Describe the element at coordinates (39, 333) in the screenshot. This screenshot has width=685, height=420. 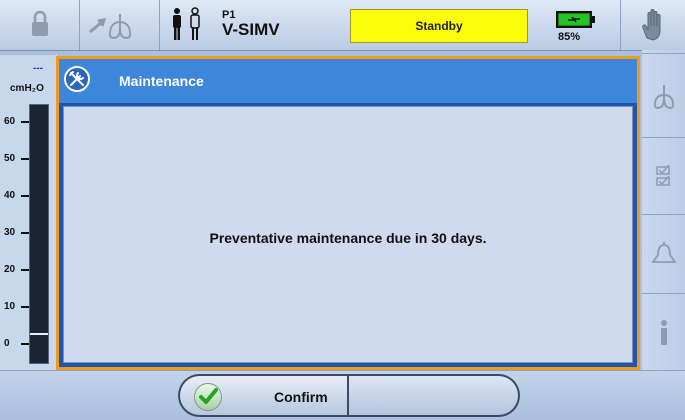
I see `gauge-level-marker` at that location.